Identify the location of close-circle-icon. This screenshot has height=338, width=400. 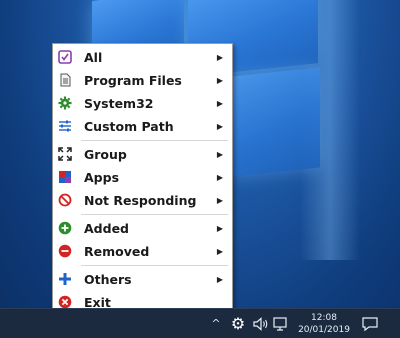
(65, 302).